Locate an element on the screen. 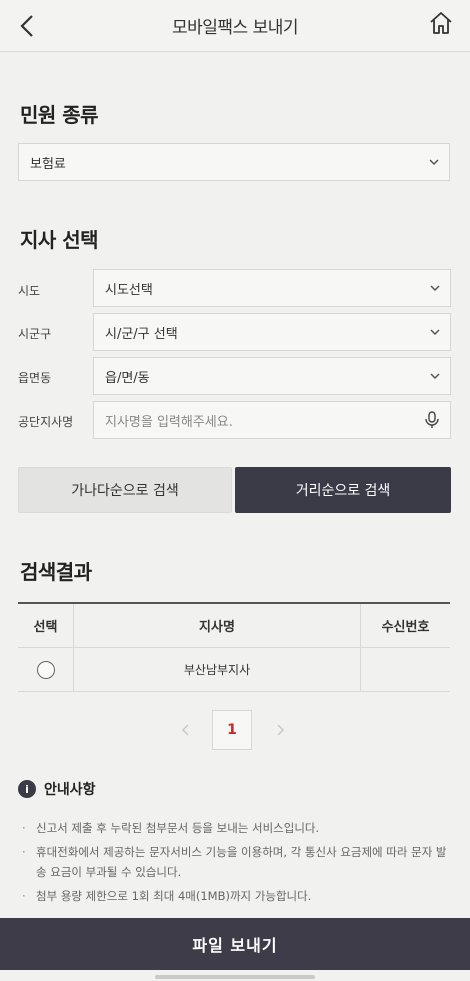 This screenshot has height=981, width=470. page-number-current: 1 is located at coordinates (232, 730).